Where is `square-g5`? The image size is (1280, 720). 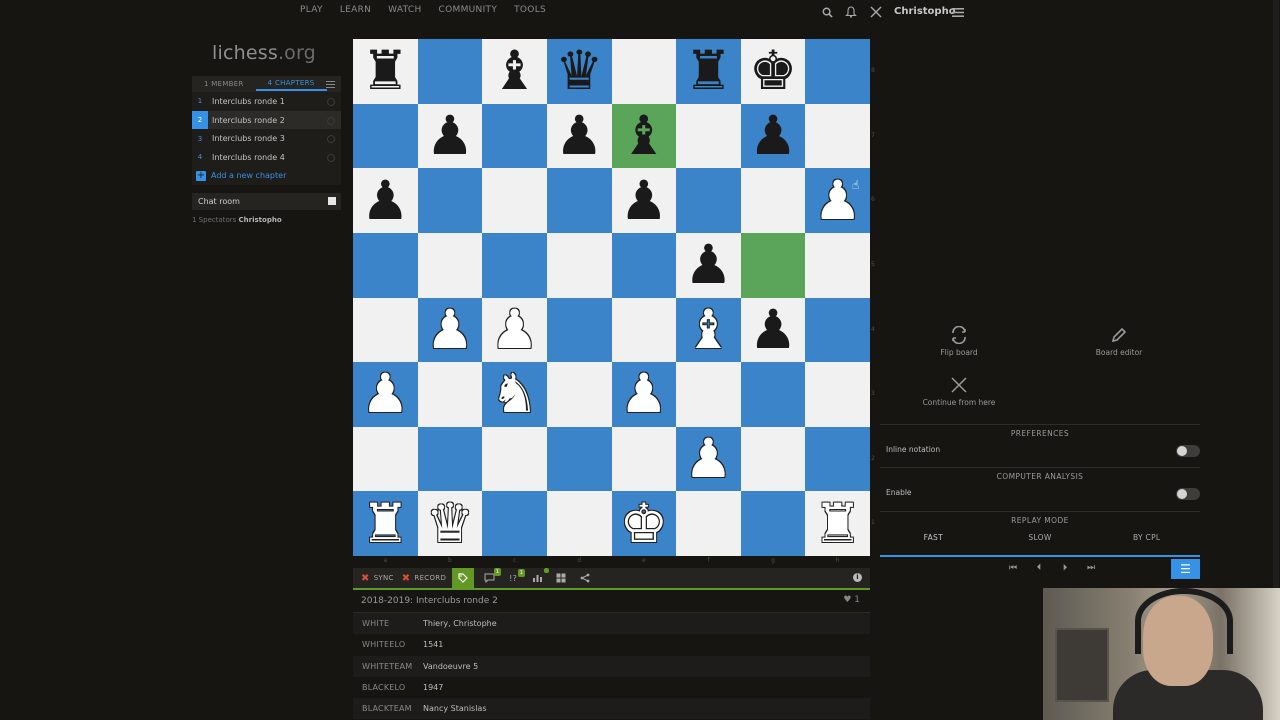 square-g5 is located at coordinates (773, 265).